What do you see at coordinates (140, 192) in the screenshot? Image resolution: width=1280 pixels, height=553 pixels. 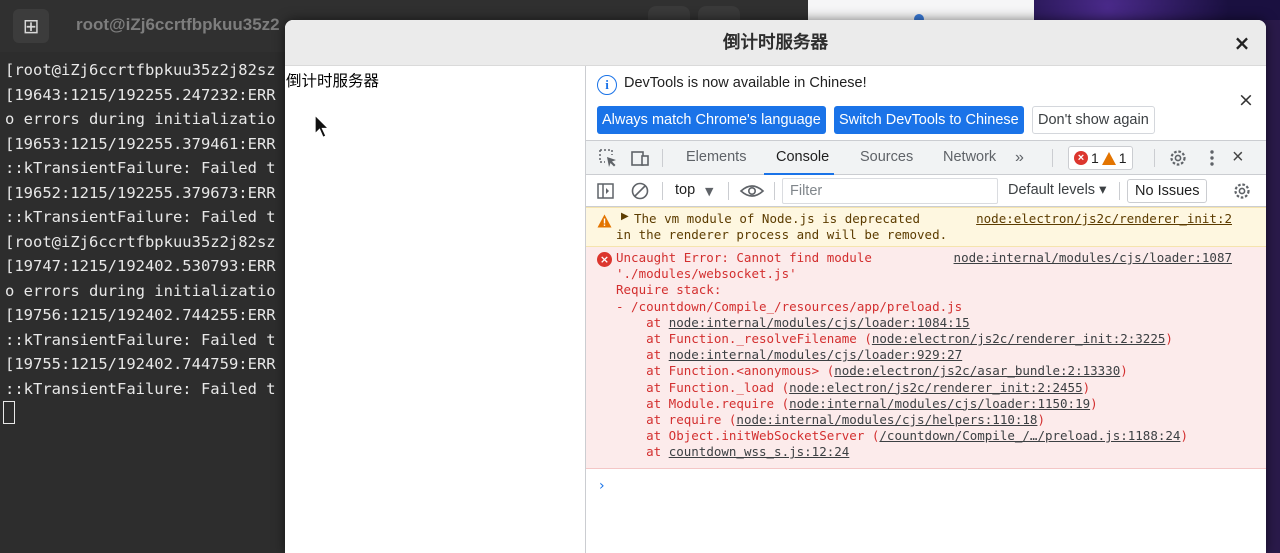 I see `terminal-line: [19652:1215/192255.379673:ERR` at bounding box center [140, 192].